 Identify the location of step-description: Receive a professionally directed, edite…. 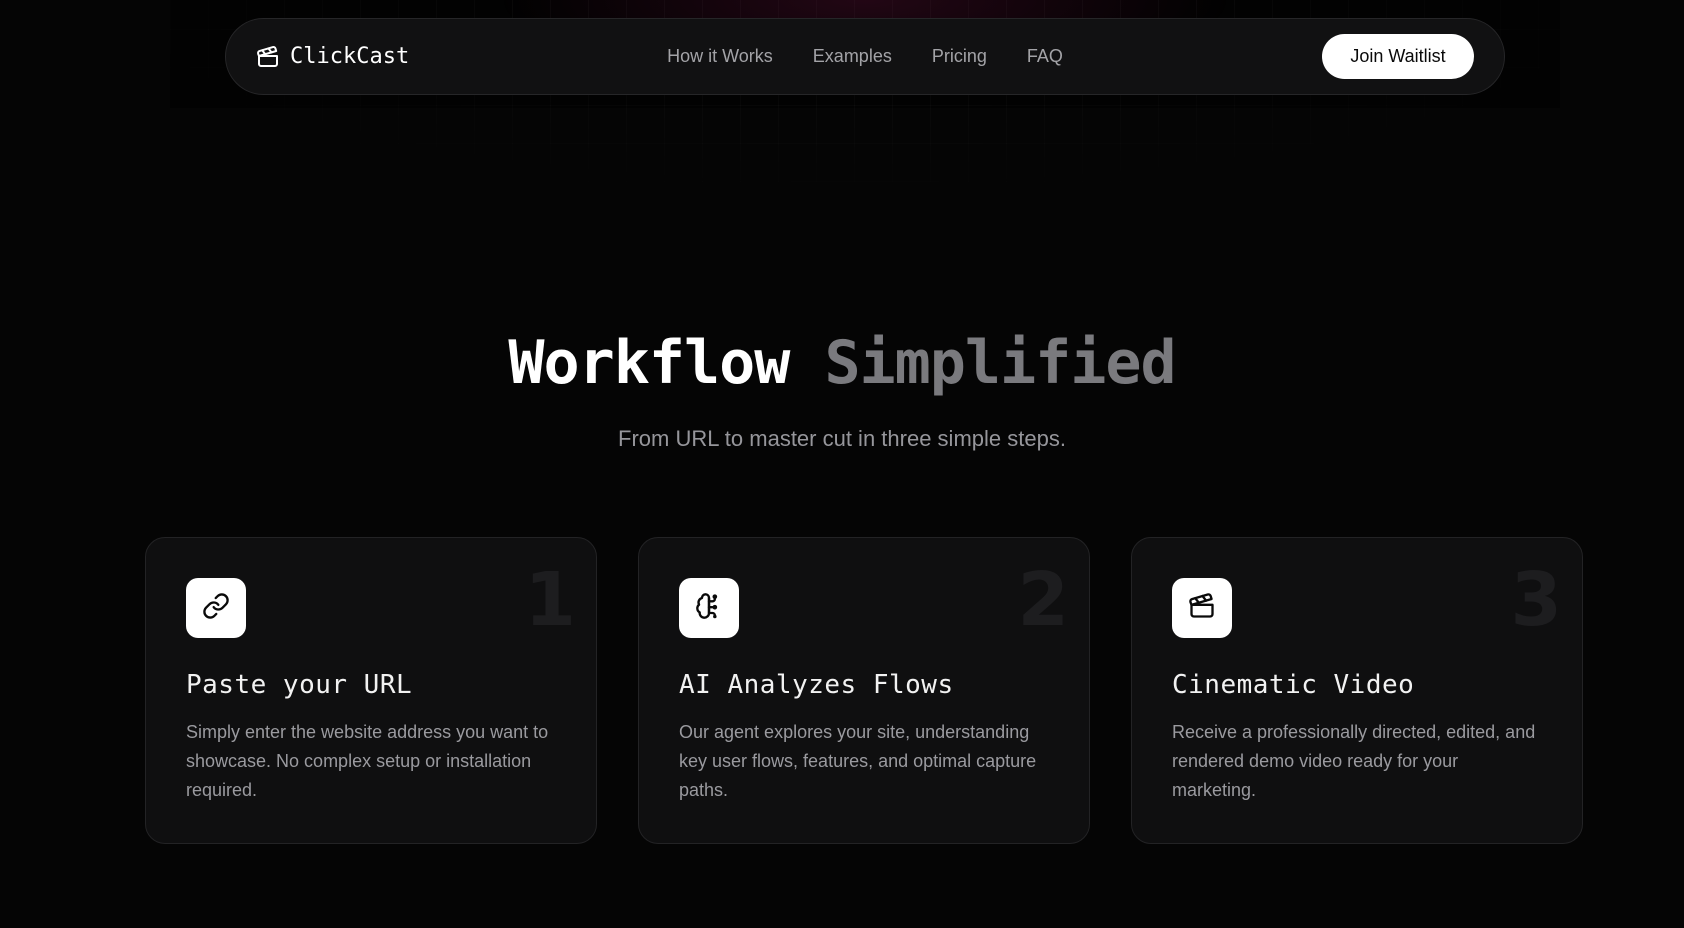
(1354, 761).